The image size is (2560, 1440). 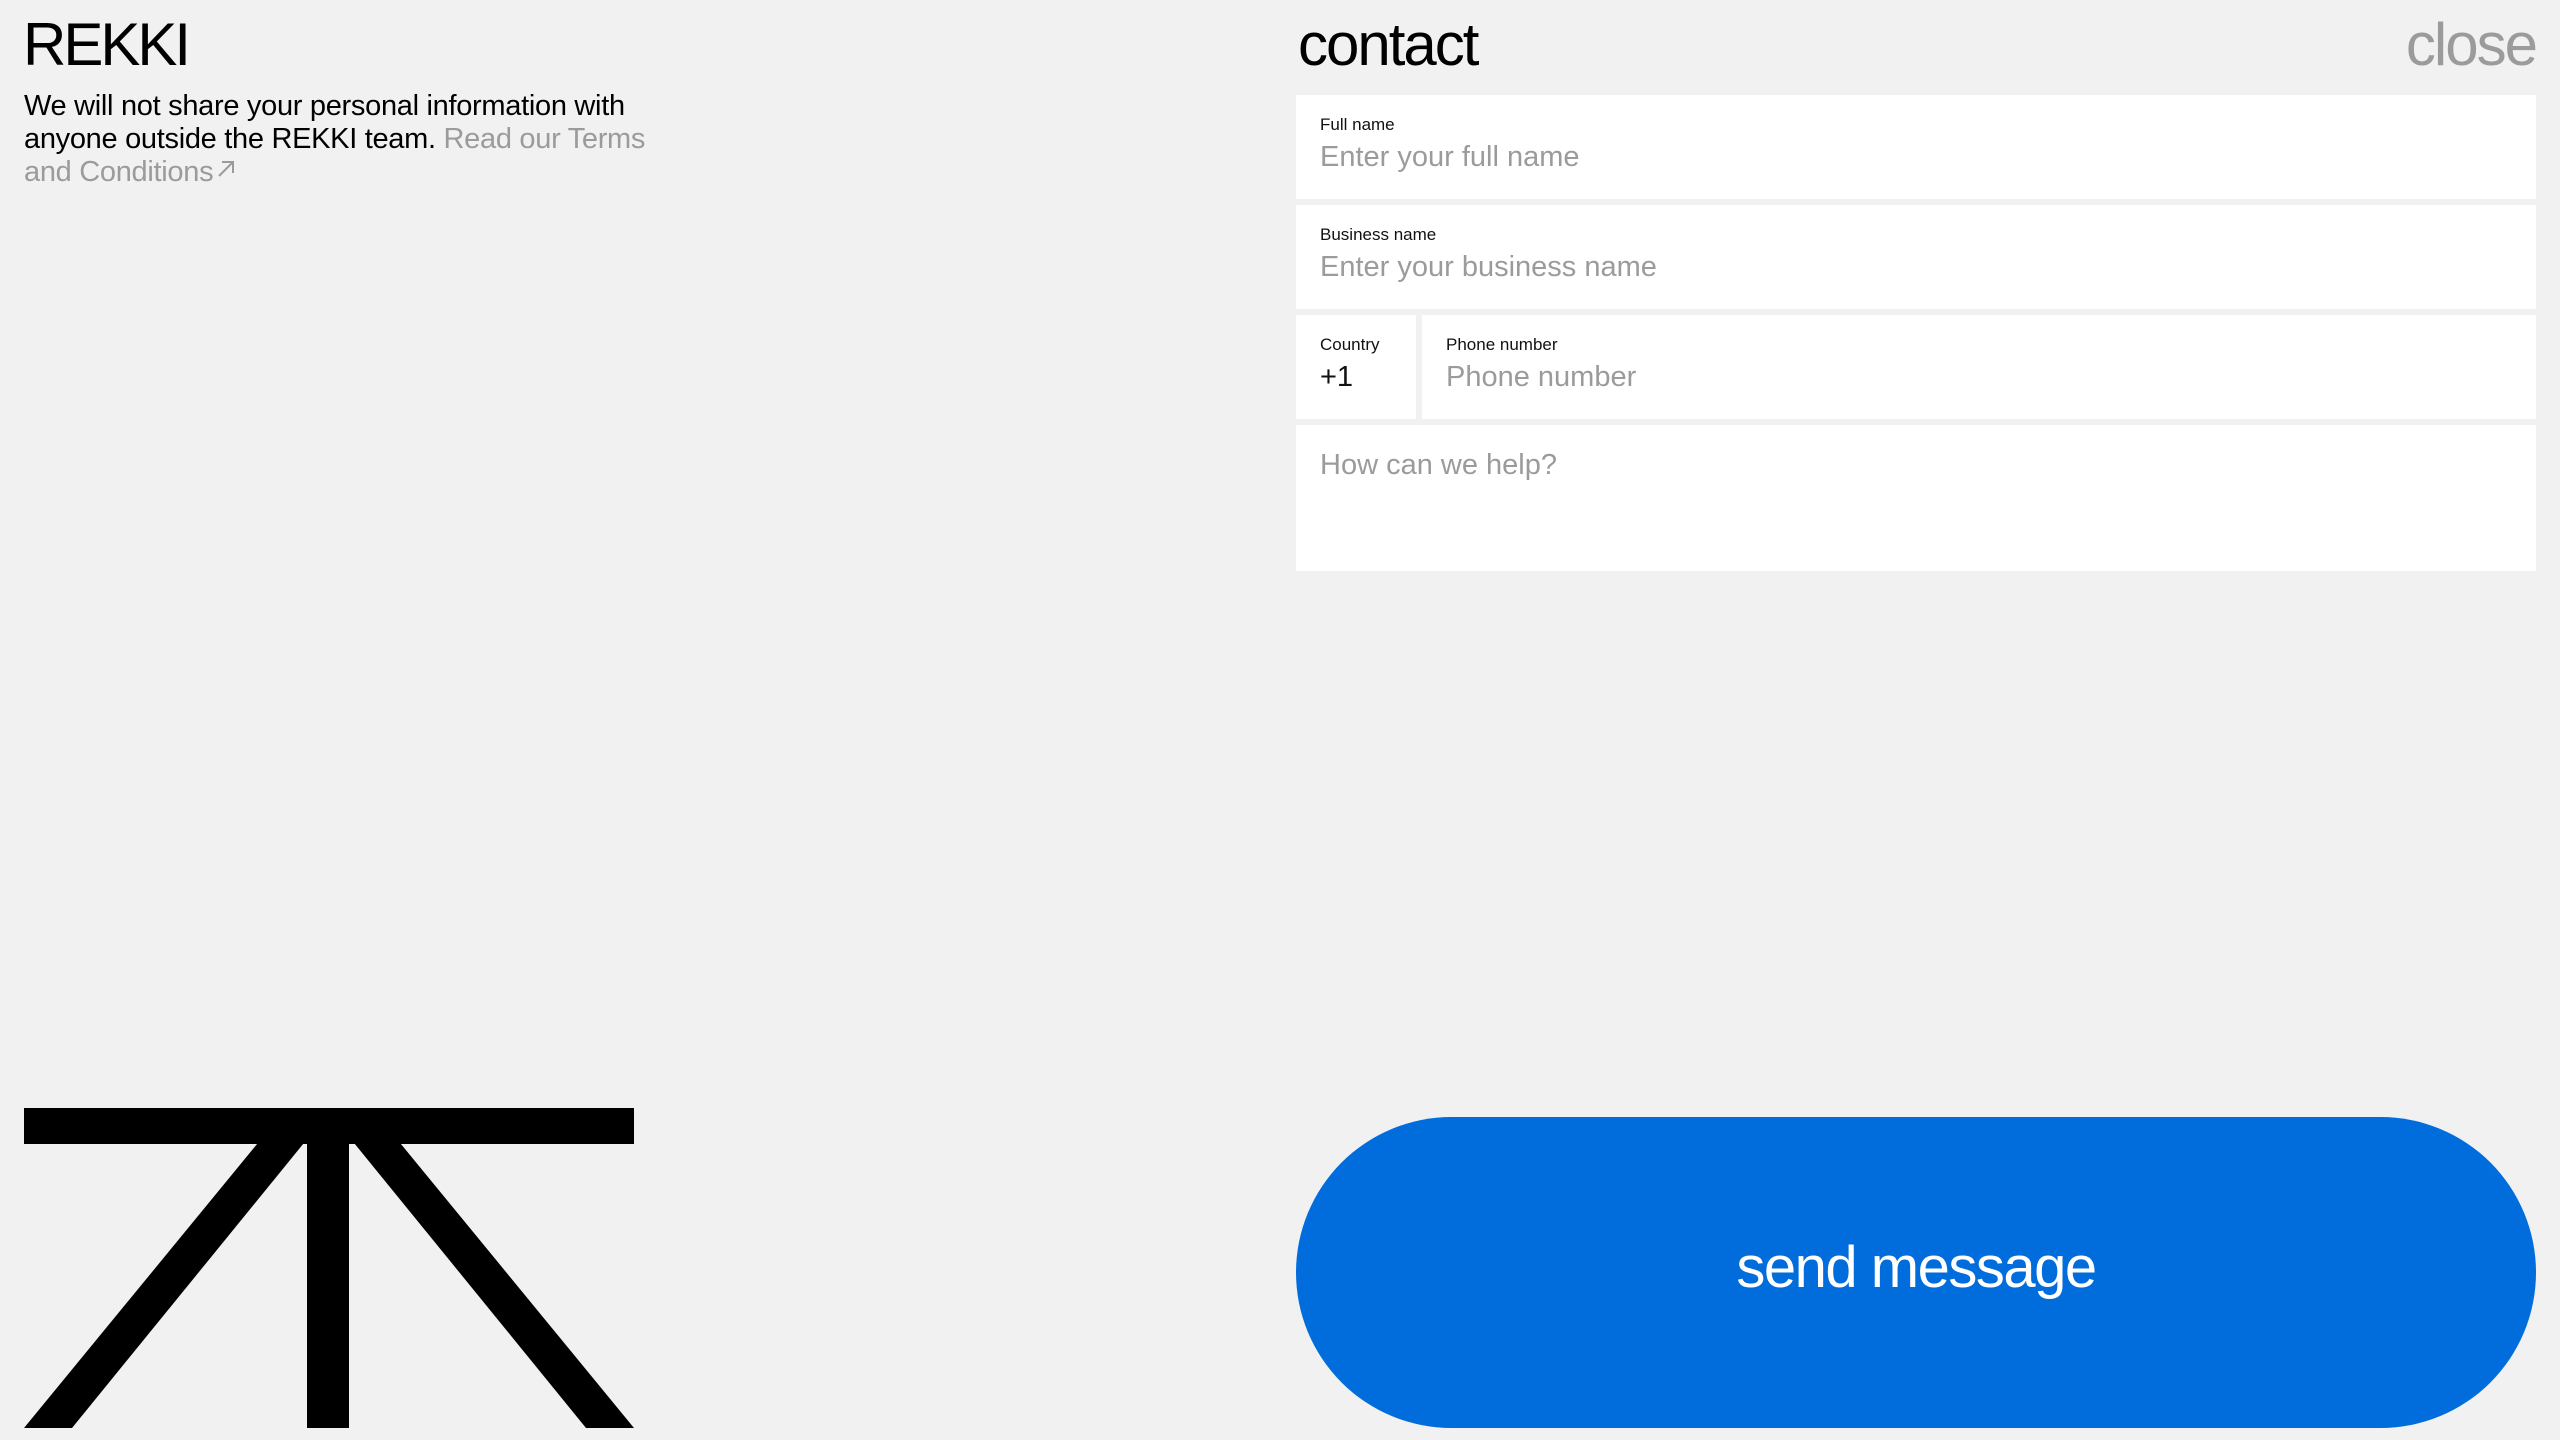 I want to click on help-message-textarea, so click(x=1916, y=498).